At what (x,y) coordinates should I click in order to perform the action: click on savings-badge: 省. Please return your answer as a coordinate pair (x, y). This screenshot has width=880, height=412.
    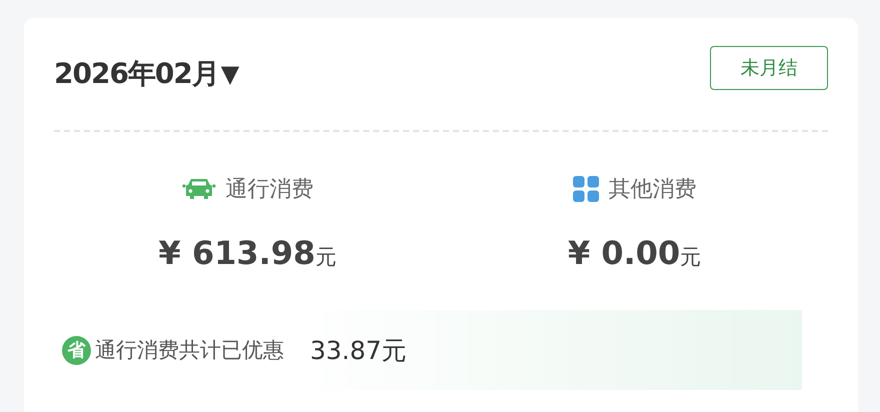
    Looking at the image, I should click on (76, 350).